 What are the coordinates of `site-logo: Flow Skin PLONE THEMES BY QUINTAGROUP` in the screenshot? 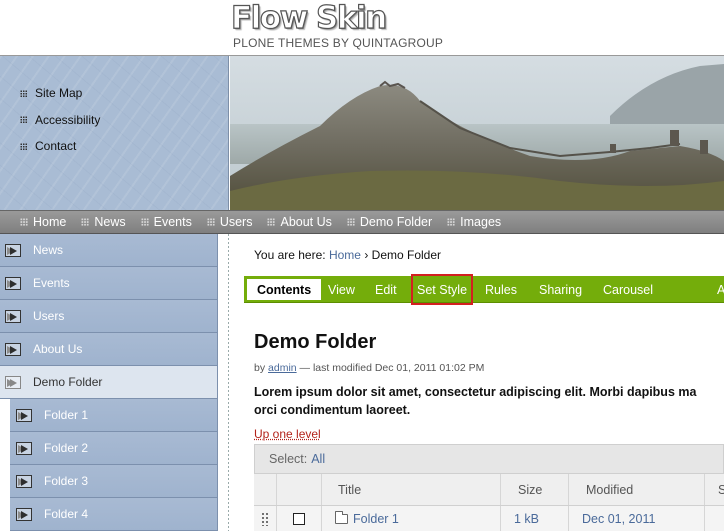 It's located at (337, 26).